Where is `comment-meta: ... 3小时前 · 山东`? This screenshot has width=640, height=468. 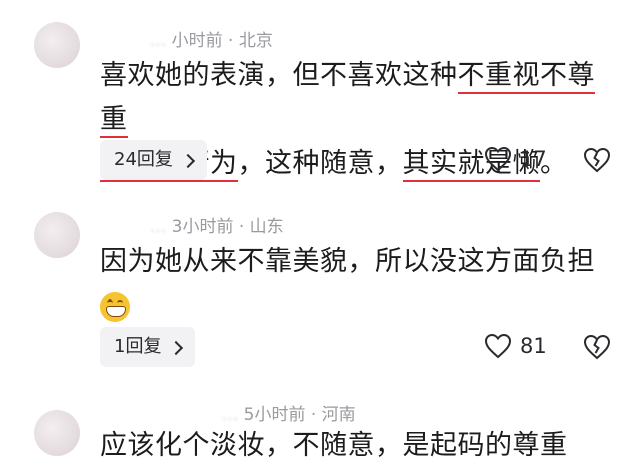 comment-meta: ... 3小时前 · 山东 is located at coordinates (217, 224).